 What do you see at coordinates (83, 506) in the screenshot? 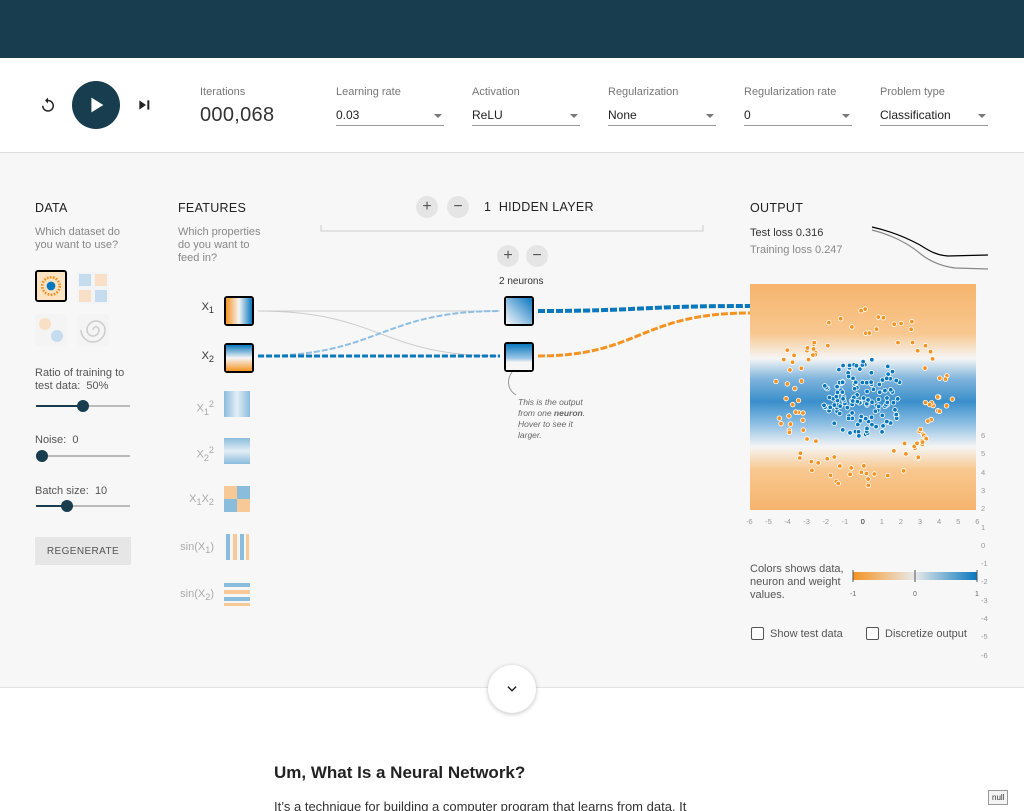
I see `batch-slider` at bounding box center [83, 506].